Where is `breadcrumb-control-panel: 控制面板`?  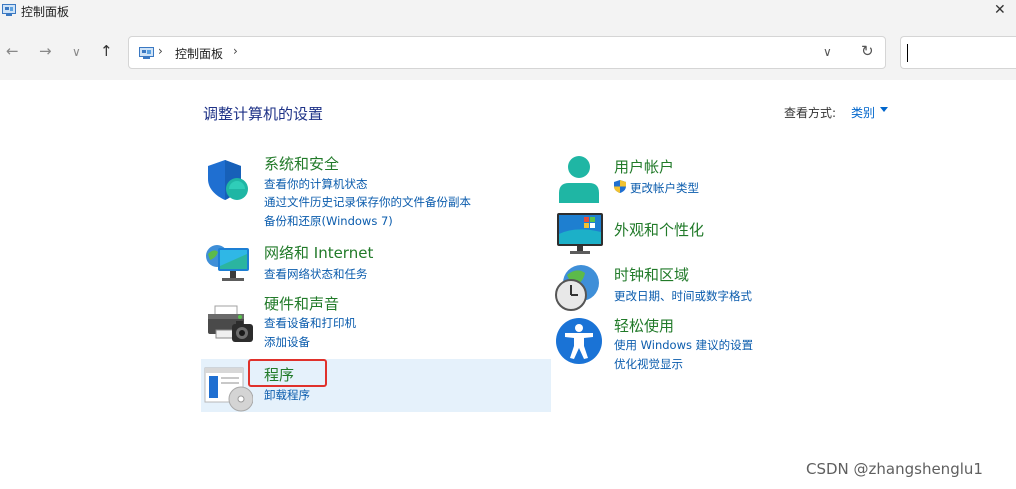
breadcrumb-control-panel: 控制面板 is located at coordinates (199, 53).